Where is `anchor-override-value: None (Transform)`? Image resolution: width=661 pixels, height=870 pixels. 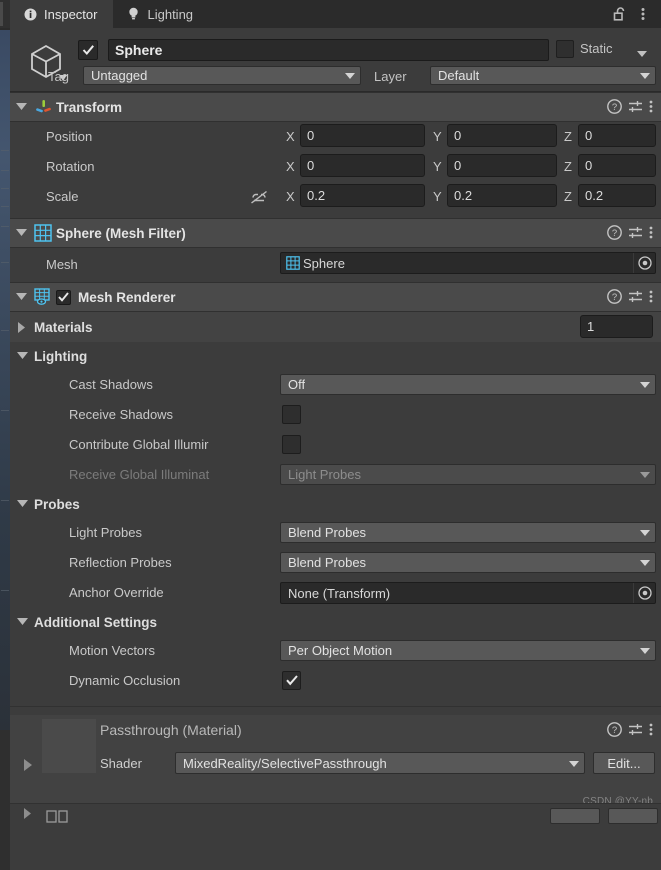 anchor-override-value: None (Transform) is located at coordinates (339, 593).